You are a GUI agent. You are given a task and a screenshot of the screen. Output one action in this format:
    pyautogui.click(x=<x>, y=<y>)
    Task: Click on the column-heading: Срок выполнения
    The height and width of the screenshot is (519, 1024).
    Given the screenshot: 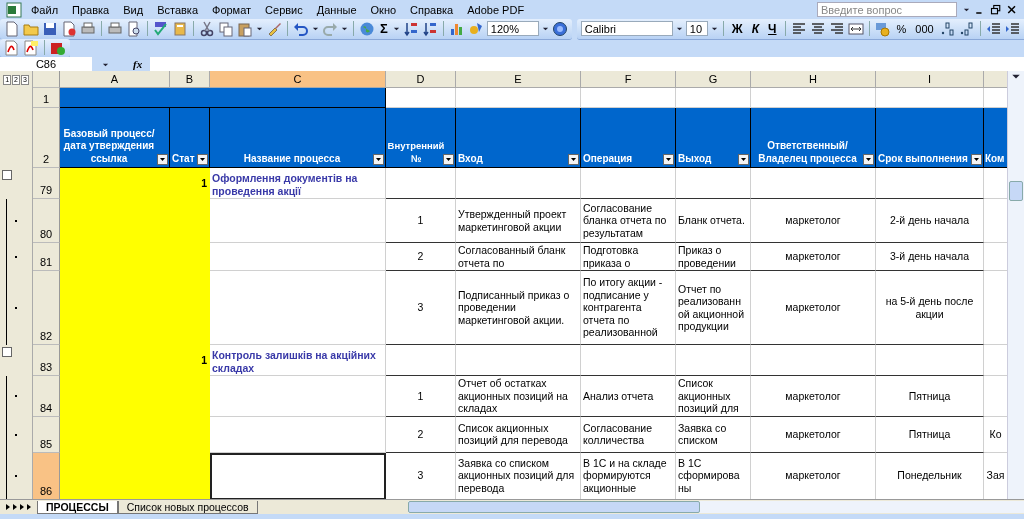 What is the action you would take?
    pyautogui.click(x=930, y=138)
    